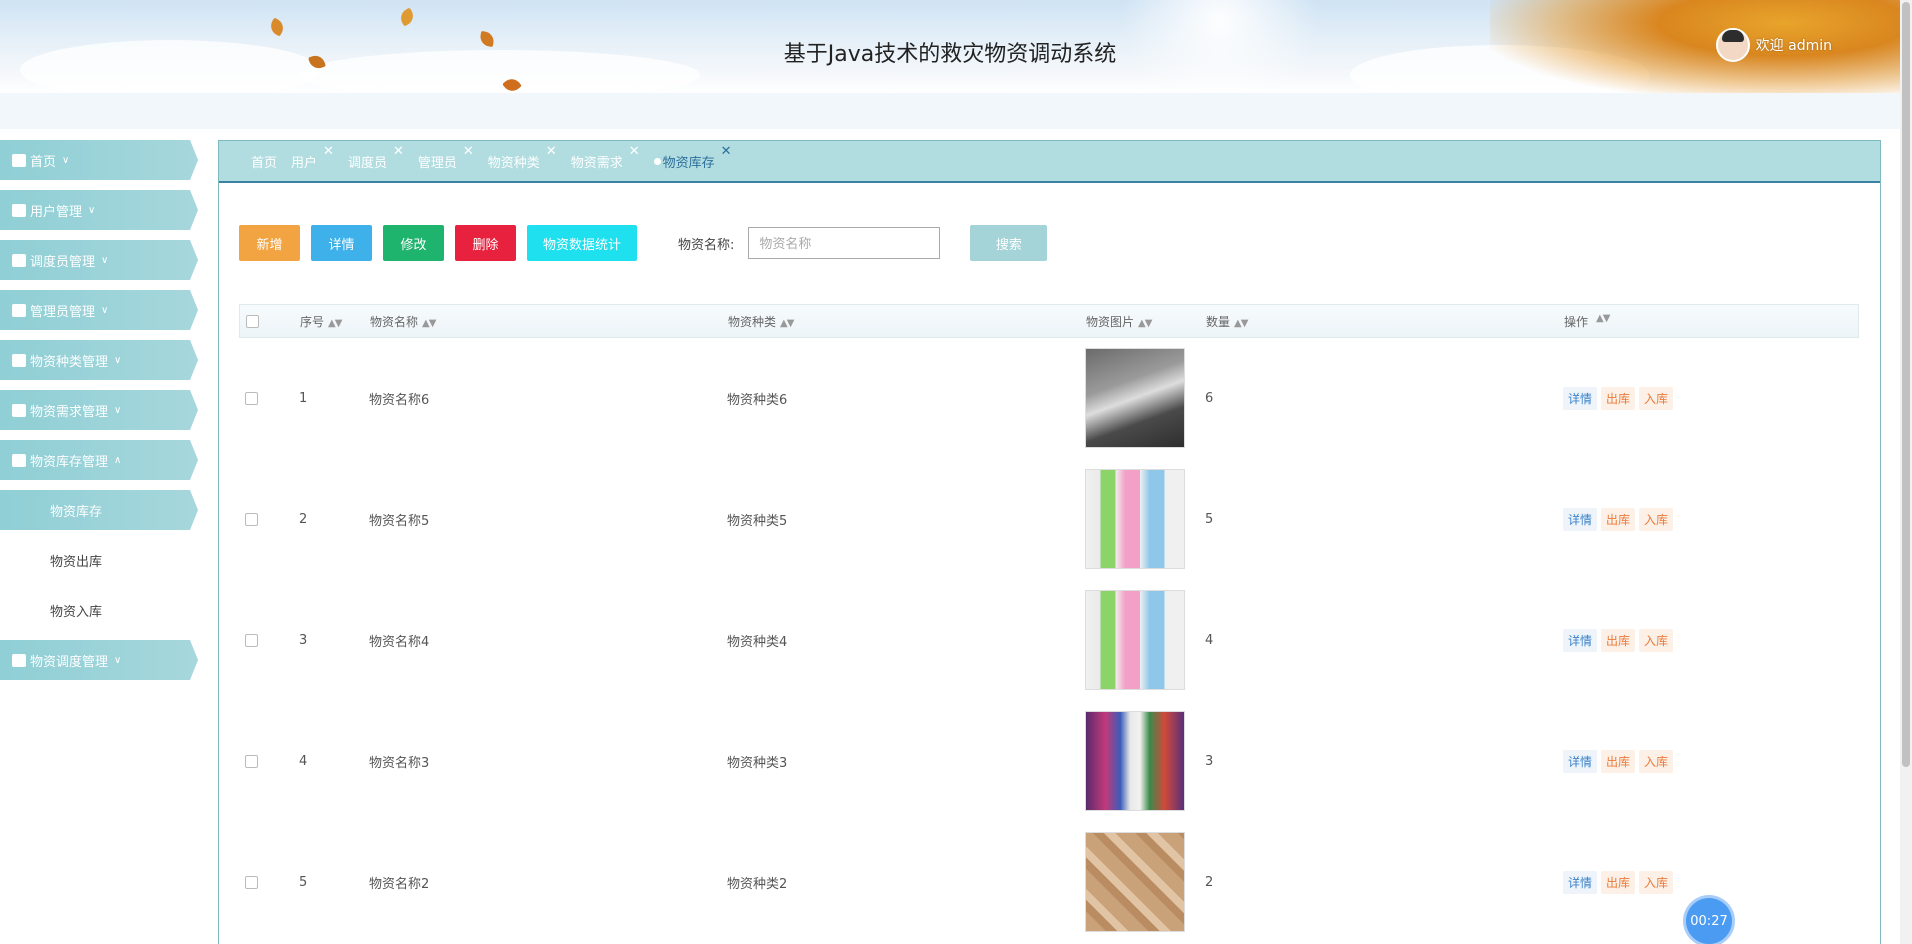 This screenshot has height=944, width=1912. Describe the element at coordinates (549, 321) in the screenshot. I see `header-name: 物资名称 ▲▼` at that location.